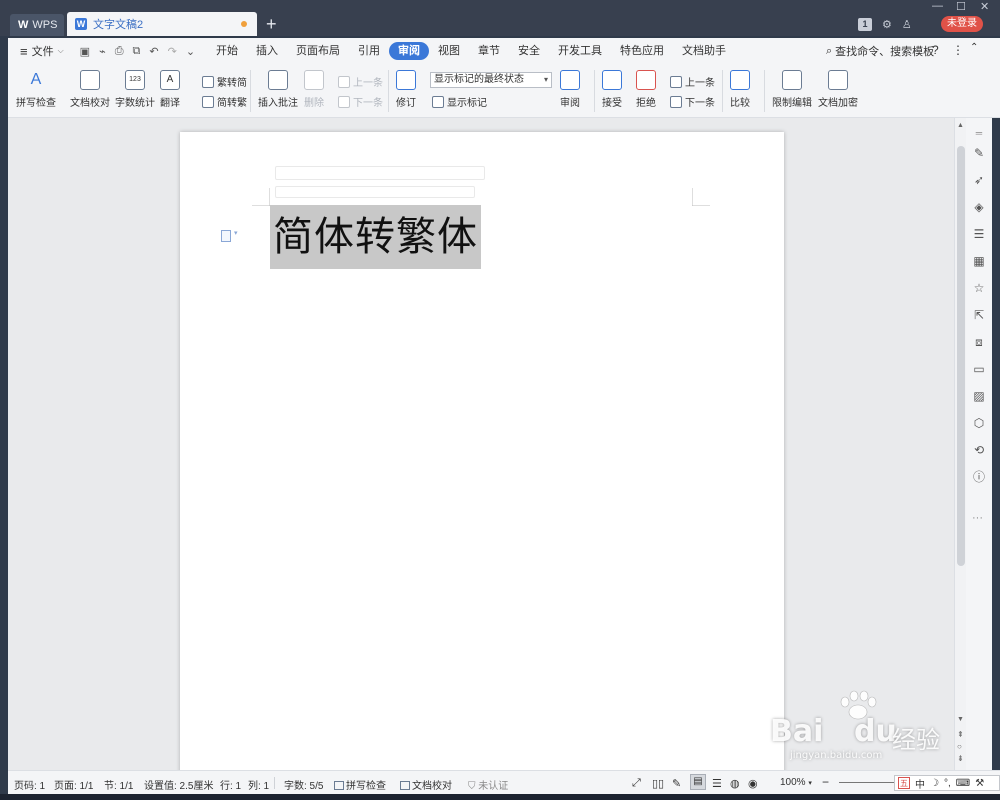  Describe the element at coordinates (960, 734) in the screenshot. I see `prev-page-icon: ⇞` at that location.